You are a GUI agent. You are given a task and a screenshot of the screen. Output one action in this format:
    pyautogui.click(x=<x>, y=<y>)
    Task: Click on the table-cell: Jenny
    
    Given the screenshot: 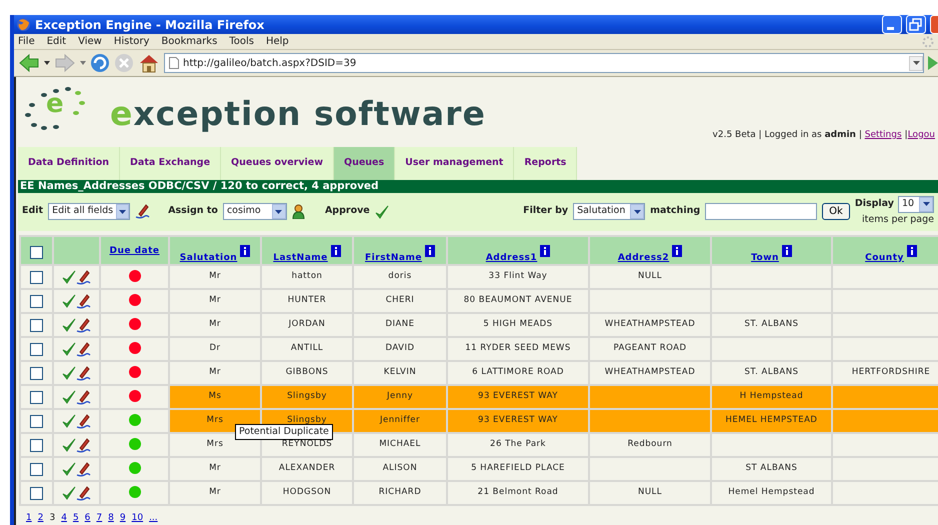 What is the action you would take?
    pyautogui.click(x=400, y=395)
    